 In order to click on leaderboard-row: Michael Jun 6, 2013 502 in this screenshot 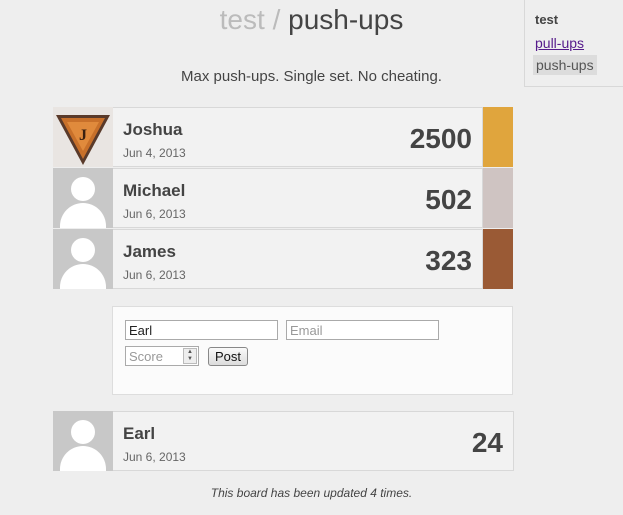, I will do `click(283, 198)`.